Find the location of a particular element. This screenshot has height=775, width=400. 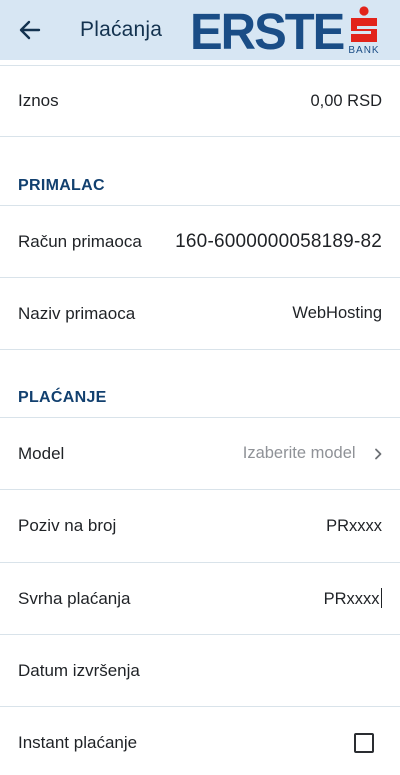

arrow-left-icon is located at coordinates (30, 30).